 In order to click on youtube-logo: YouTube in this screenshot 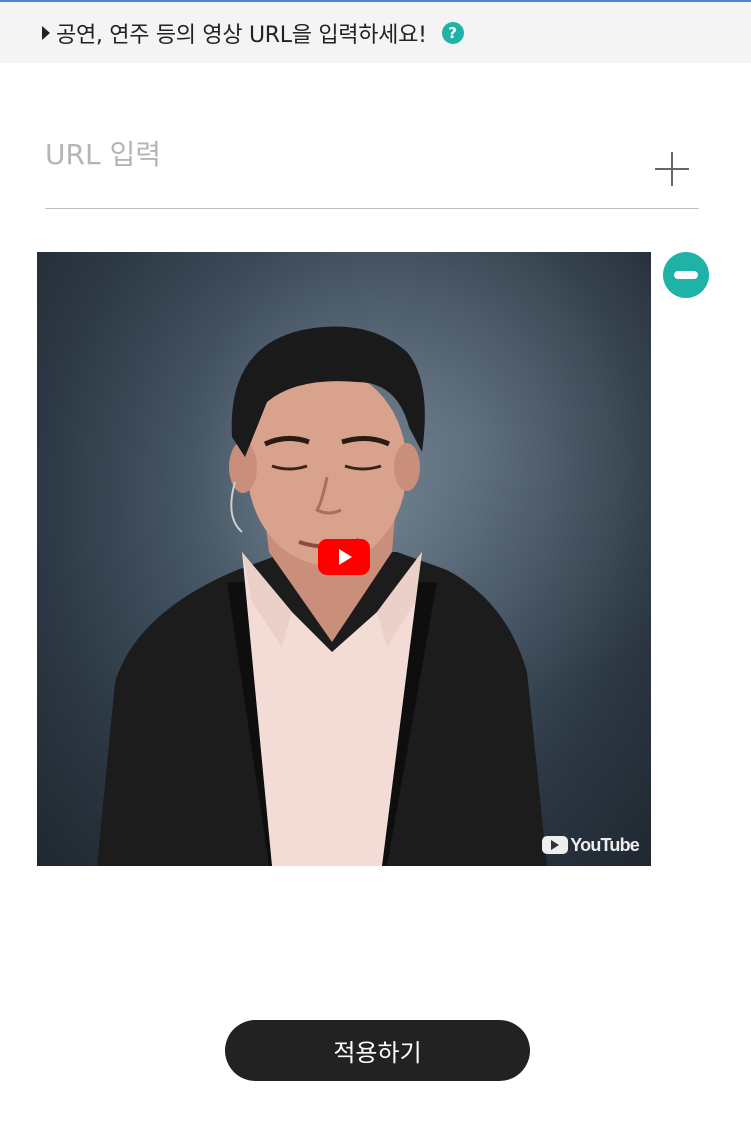, I will do `click(591, 844)`.